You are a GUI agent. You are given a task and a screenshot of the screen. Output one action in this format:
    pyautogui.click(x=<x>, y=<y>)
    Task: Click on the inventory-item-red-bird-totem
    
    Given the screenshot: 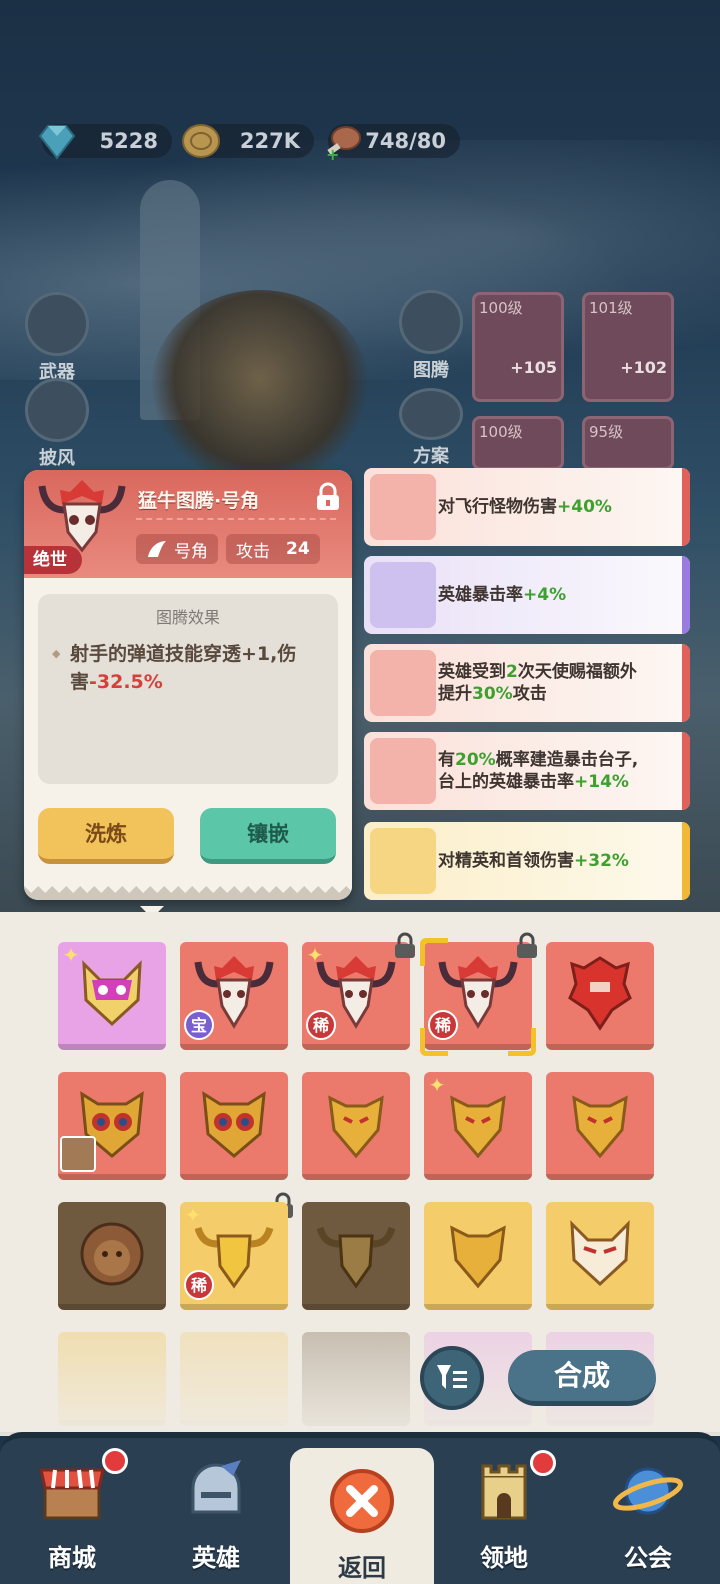 What is the action you would take?
    pyautogui.click(x=600, y=996)
    